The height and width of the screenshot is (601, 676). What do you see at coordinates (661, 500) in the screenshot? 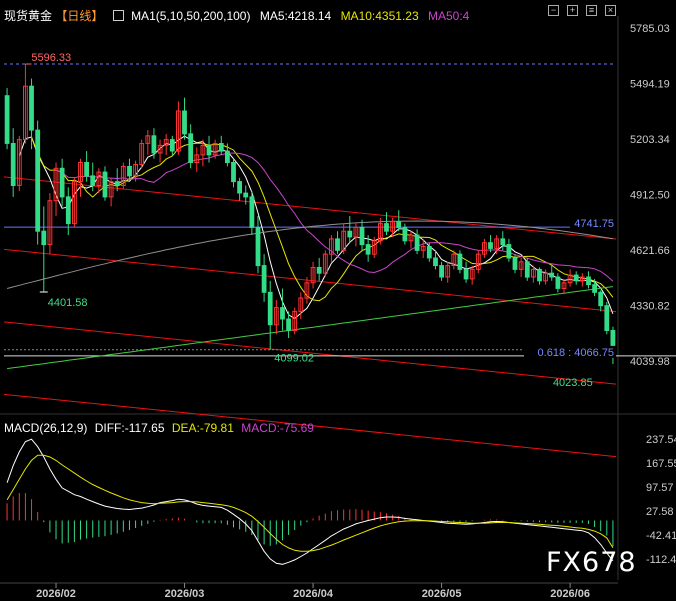
I see `macd-axis: 237.54 167.55 97.57 27.58 -42.41 -112.40` at bounding box center [661, 500].